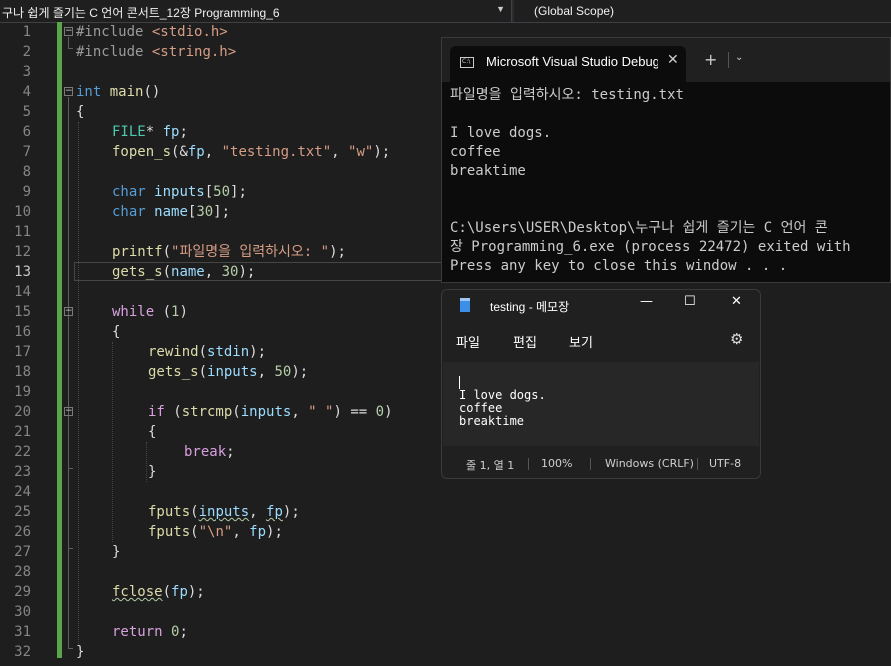 The image size is (891, 666). Describe the element at coordinates (739, 57) in the screenshot. I see `chevron-down-icon: ⌄` at that location.